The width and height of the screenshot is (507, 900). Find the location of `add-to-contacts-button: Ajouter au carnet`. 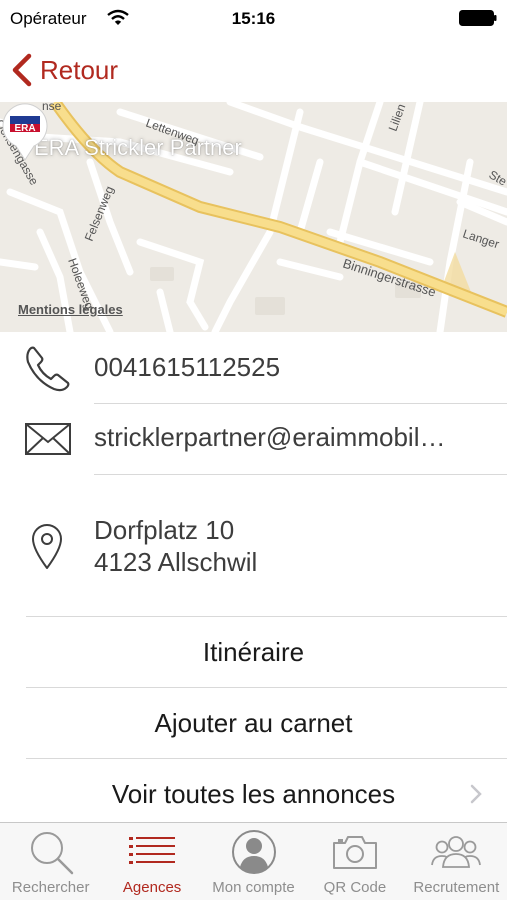

add-to-contacts-button: Ajouter au carnet is located at coordinates (253, 723).